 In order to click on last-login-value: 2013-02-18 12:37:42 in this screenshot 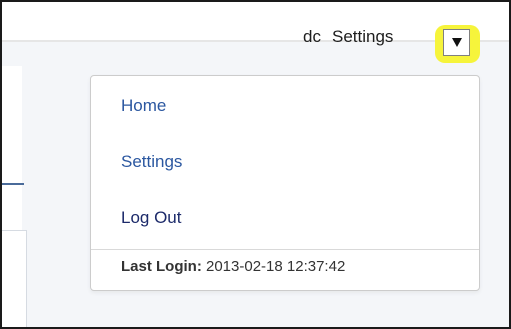, I will do `click(276, 266)`.